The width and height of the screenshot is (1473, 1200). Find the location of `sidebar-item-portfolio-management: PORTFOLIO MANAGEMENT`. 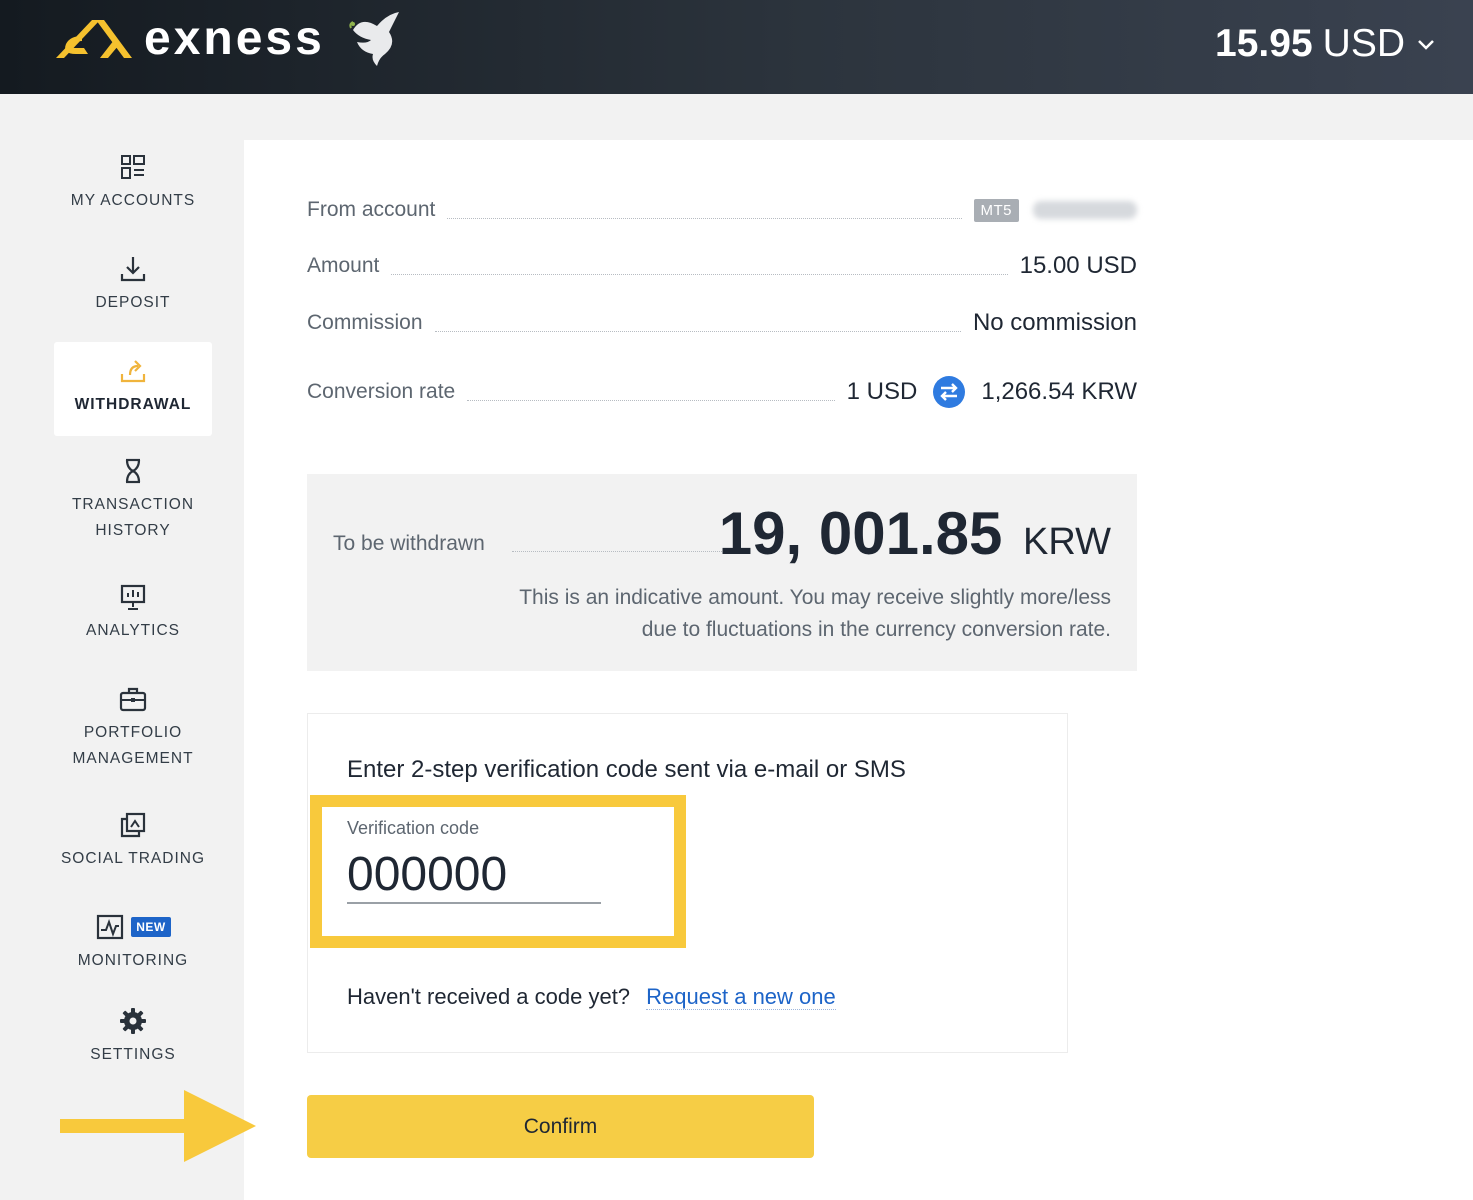

sidebar-item-portfolio-management: PORTFOLIO MANAGEMENT is located at coordinates (133, 734).